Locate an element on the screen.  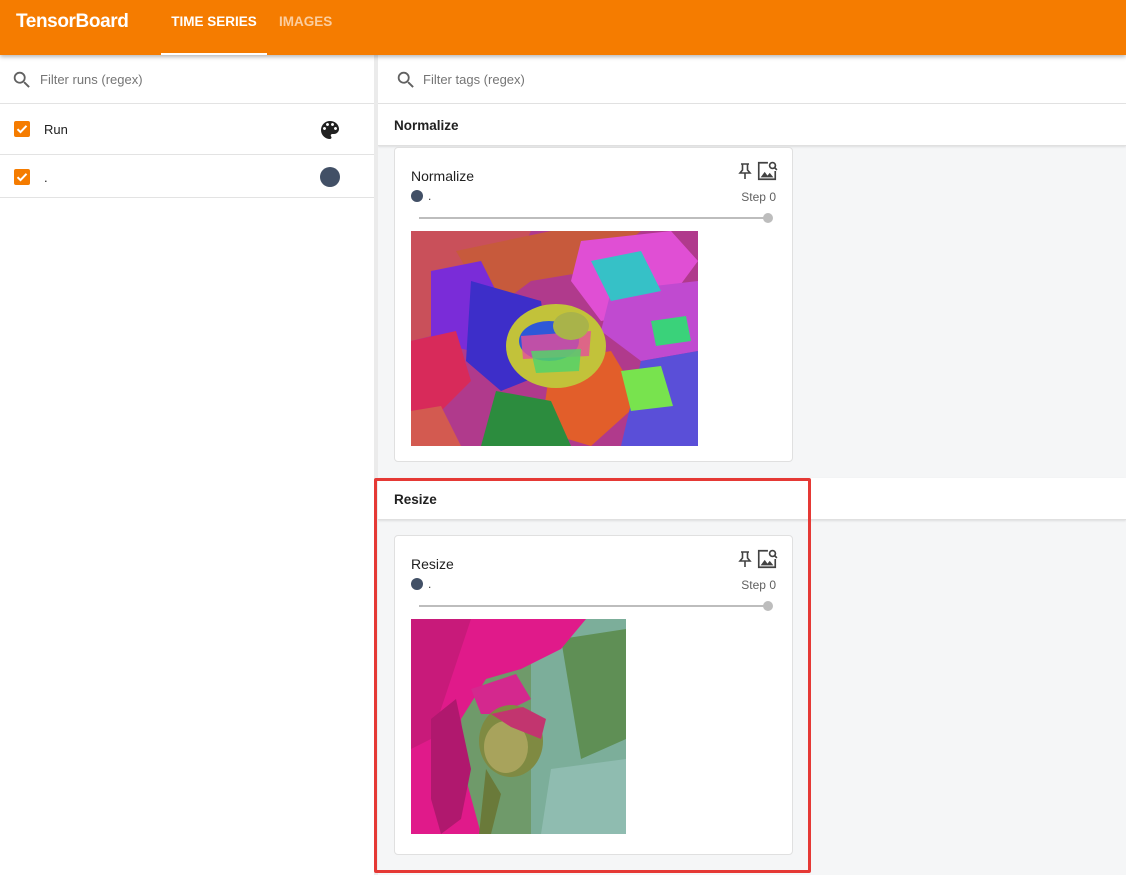
tag-filter is located at coordinates (752, 79).